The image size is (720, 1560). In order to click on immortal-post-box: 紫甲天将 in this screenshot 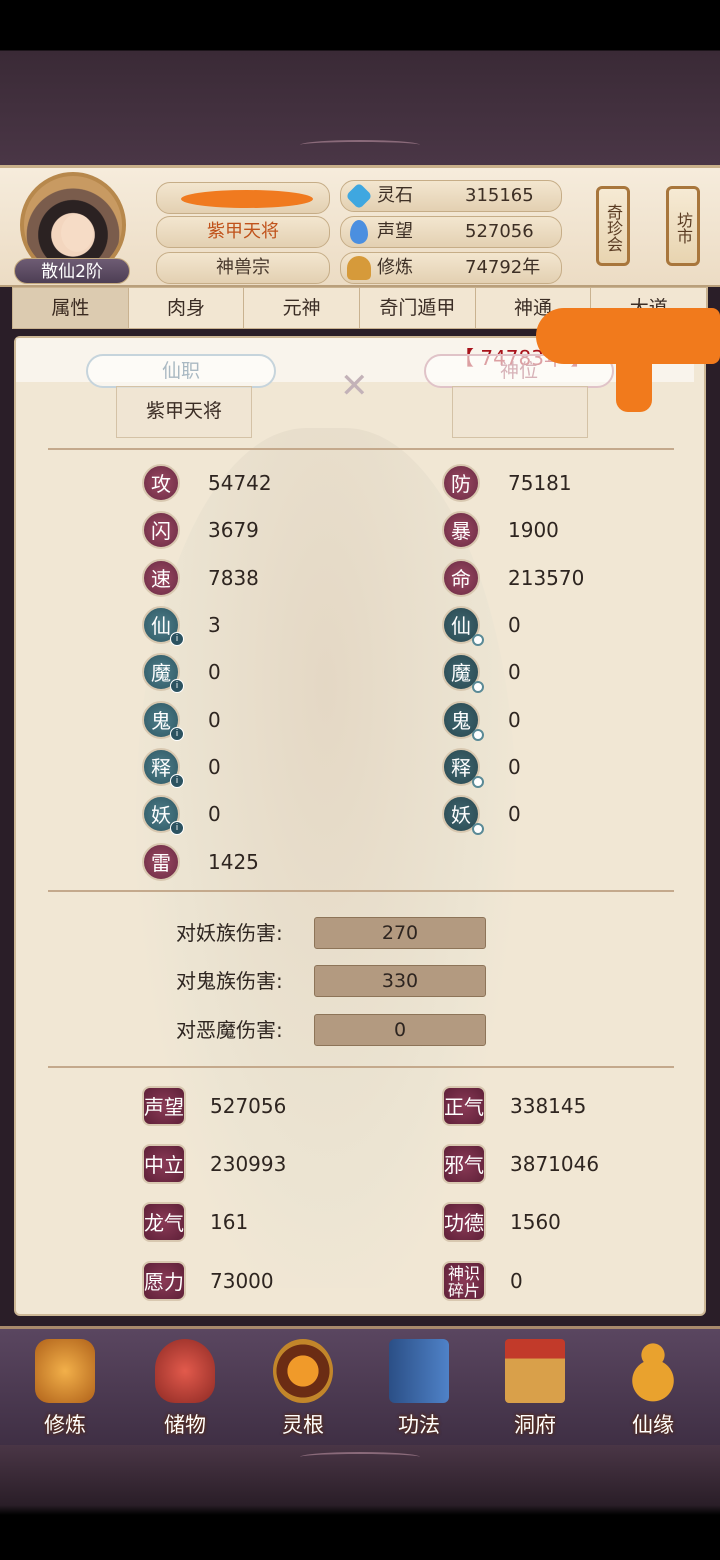, I will do `click(184, 412)`.